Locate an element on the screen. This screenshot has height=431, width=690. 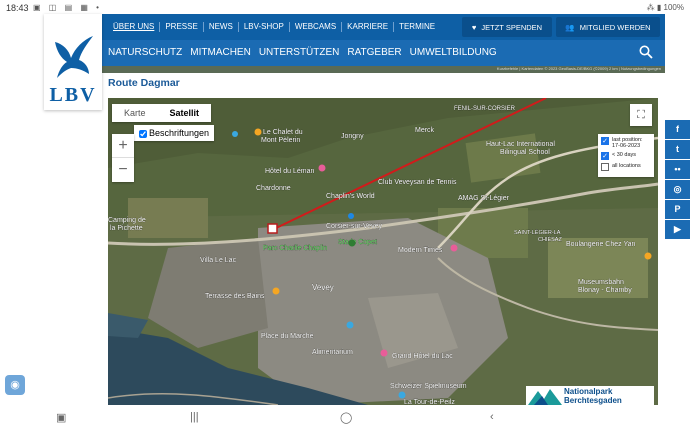
legend-row-all-locations: all locations is located at coordinates (626, 167).